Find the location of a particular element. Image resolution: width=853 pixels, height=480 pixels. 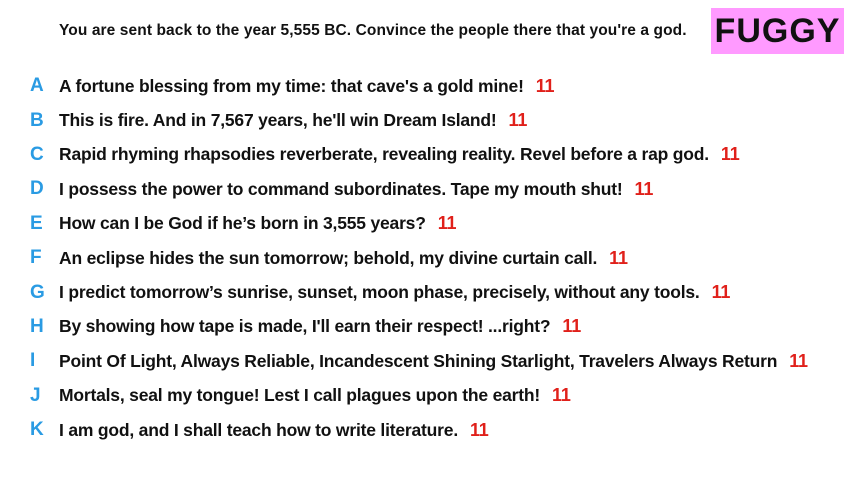

player-name-badge: FUGGY is located at coordinates (777, 31).